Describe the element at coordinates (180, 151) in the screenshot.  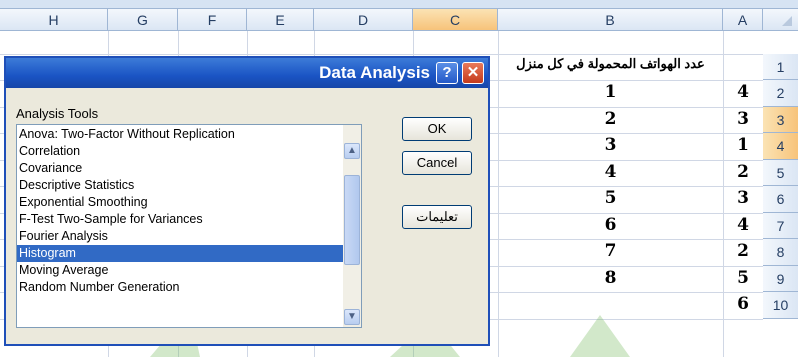
I see `list-item: Correlation` at that location.